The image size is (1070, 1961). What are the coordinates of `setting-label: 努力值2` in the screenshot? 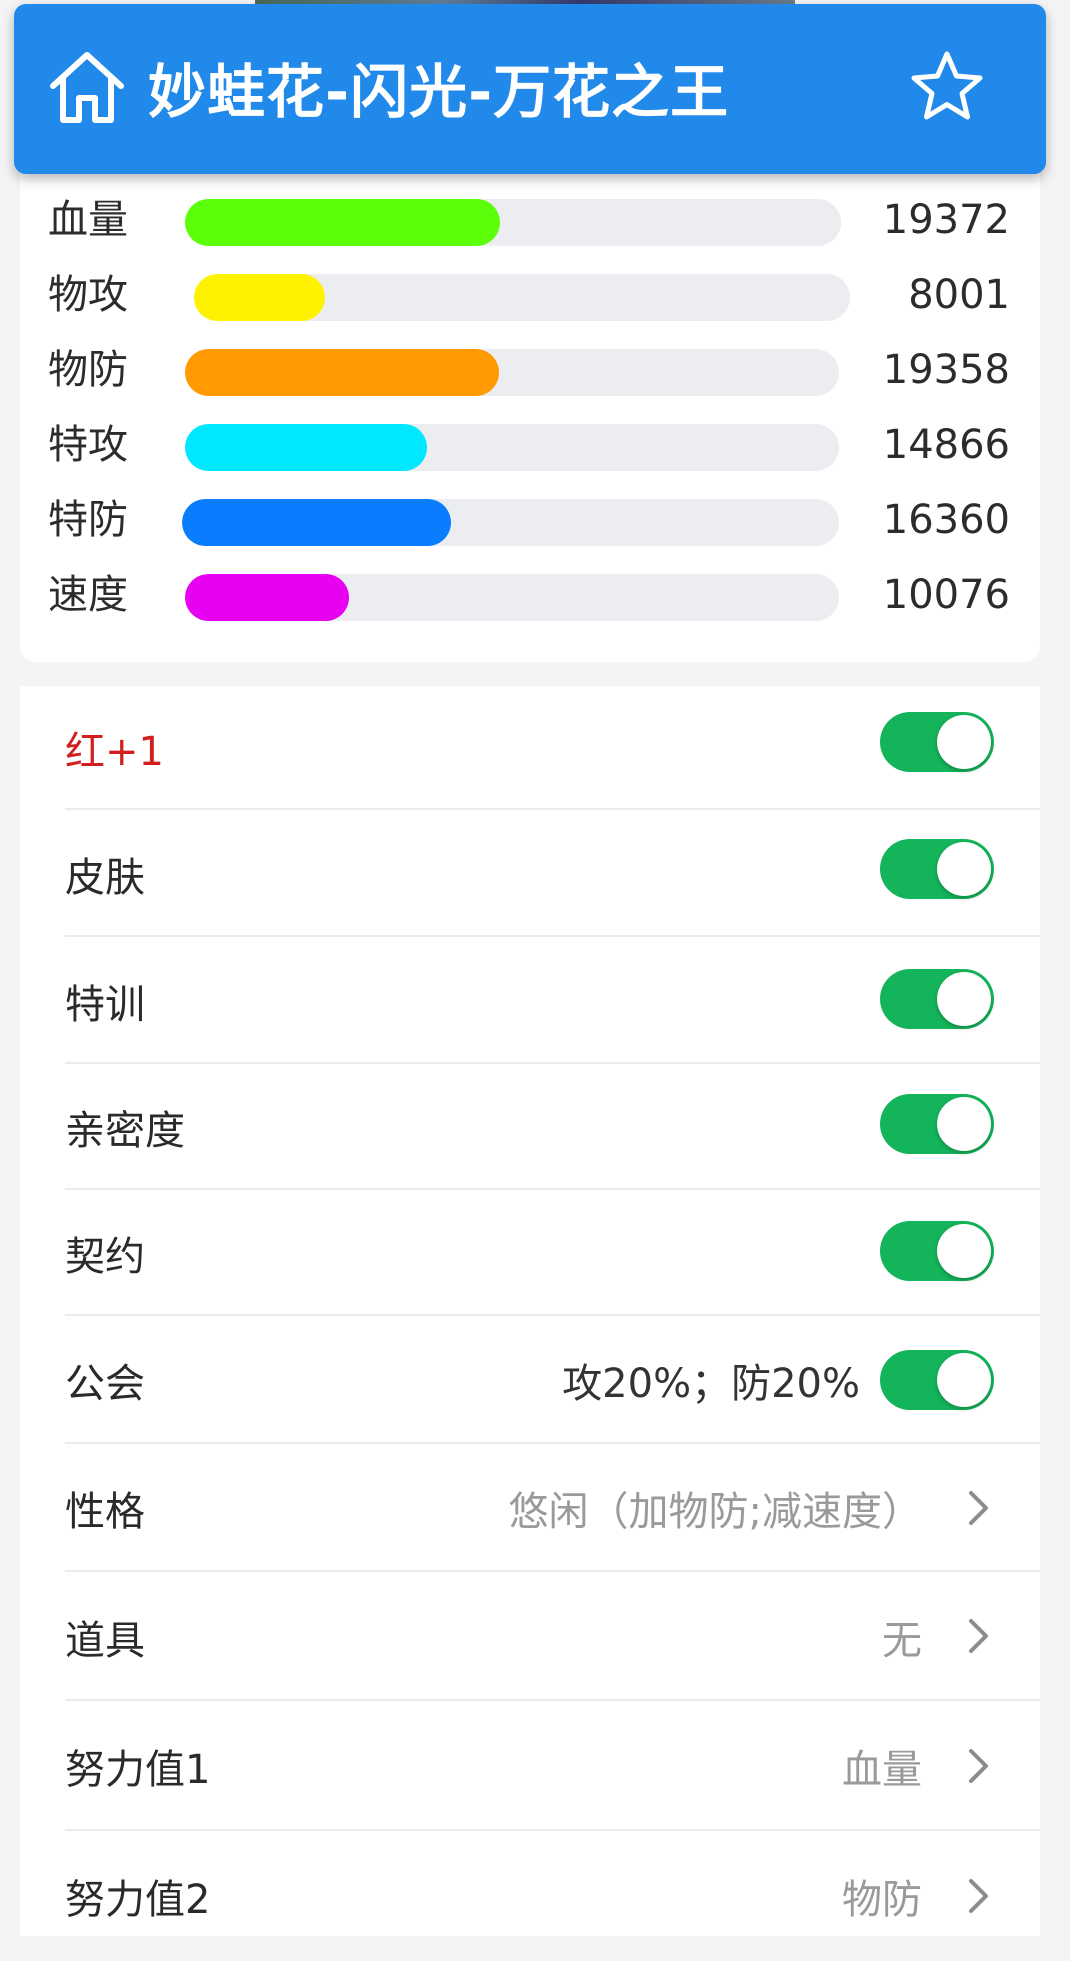 It's located at (138, 1900).